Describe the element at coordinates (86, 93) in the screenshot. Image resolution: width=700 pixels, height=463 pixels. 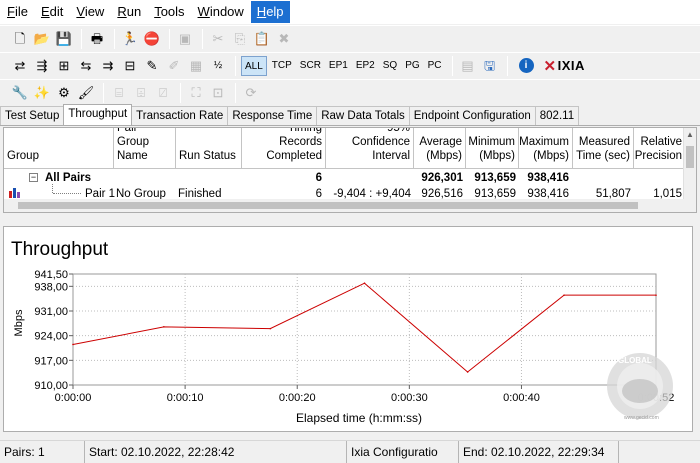
I see `brush-icon: 🖌` at that location.